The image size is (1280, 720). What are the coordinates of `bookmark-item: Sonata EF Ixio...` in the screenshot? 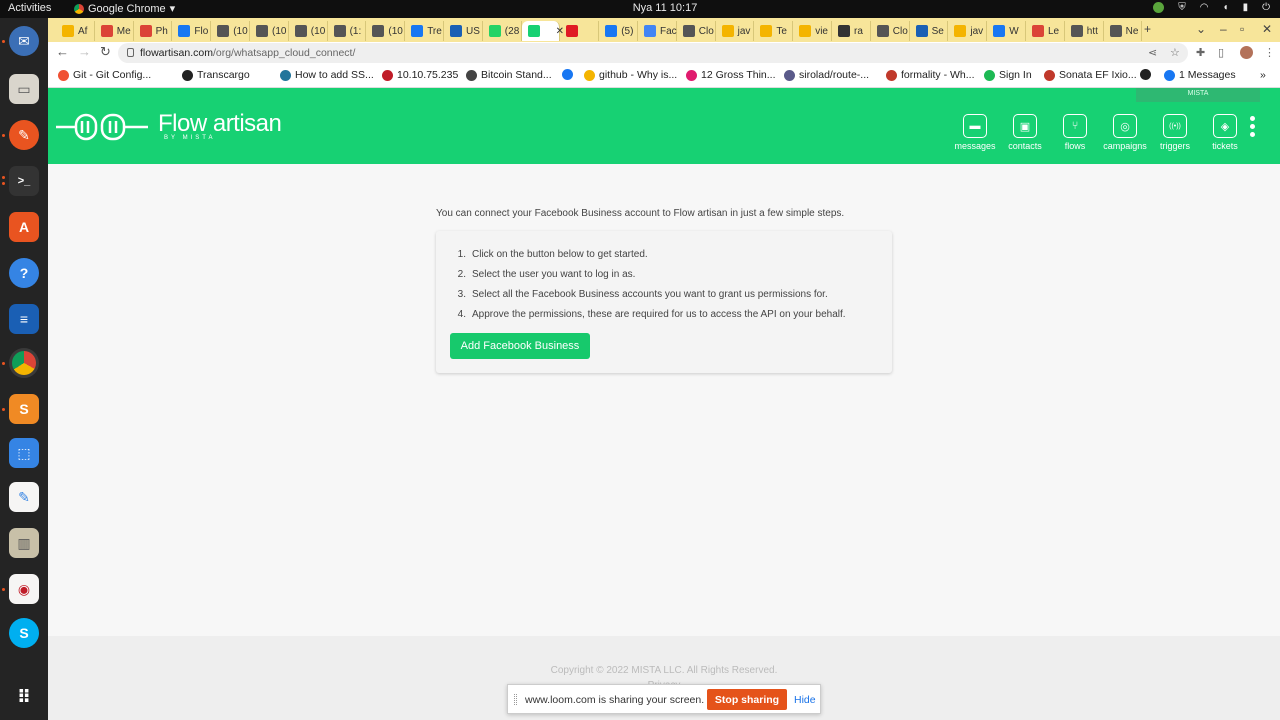 It's located at (1090, 75).